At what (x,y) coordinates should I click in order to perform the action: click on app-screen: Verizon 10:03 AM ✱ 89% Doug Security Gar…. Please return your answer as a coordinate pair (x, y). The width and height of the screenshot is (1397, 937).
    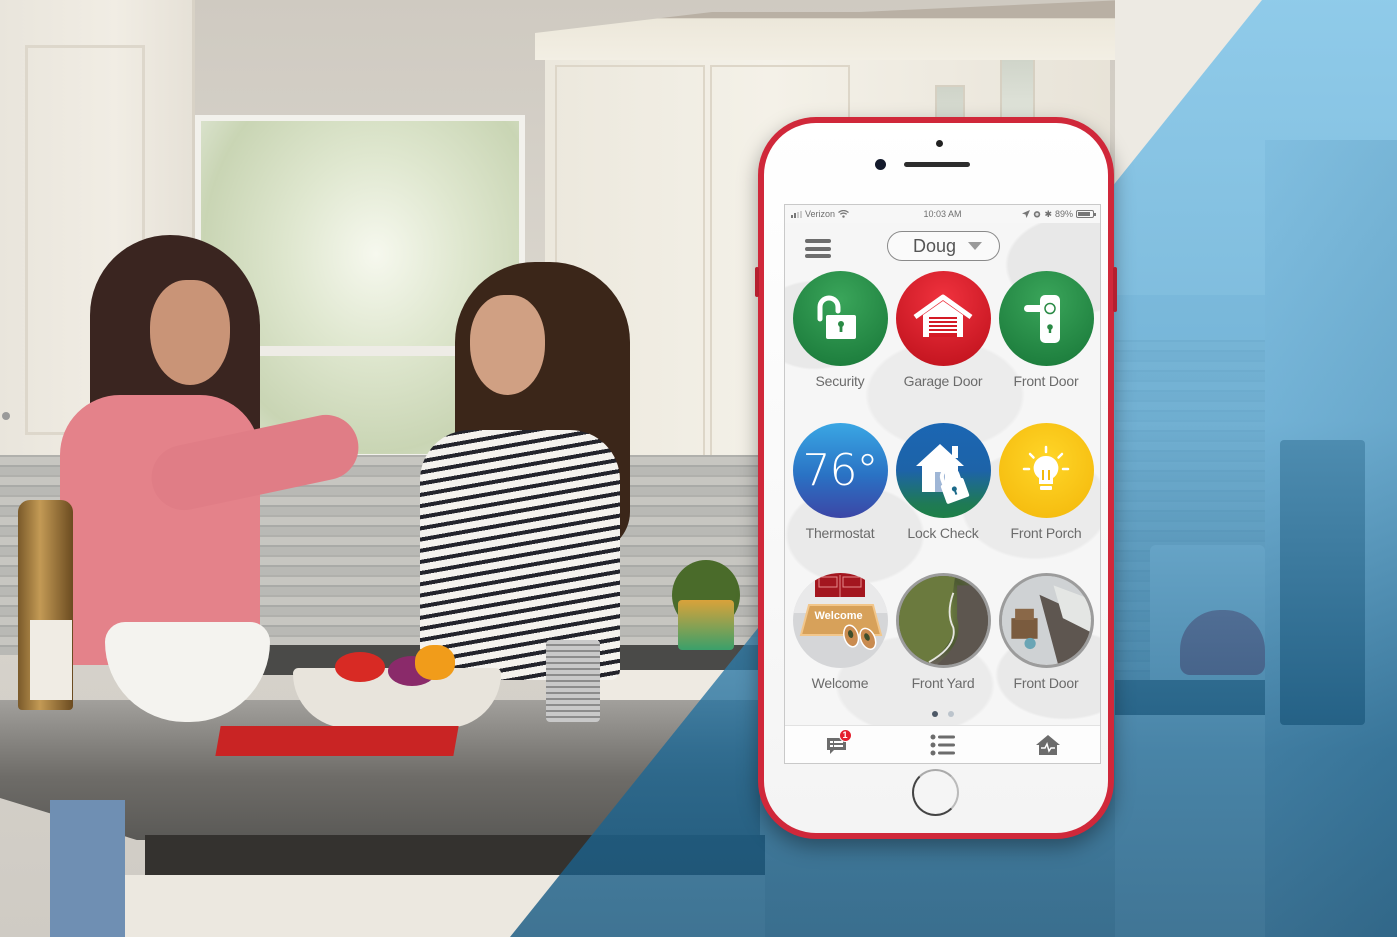
    Looking at the image, I should click on (942, 484).